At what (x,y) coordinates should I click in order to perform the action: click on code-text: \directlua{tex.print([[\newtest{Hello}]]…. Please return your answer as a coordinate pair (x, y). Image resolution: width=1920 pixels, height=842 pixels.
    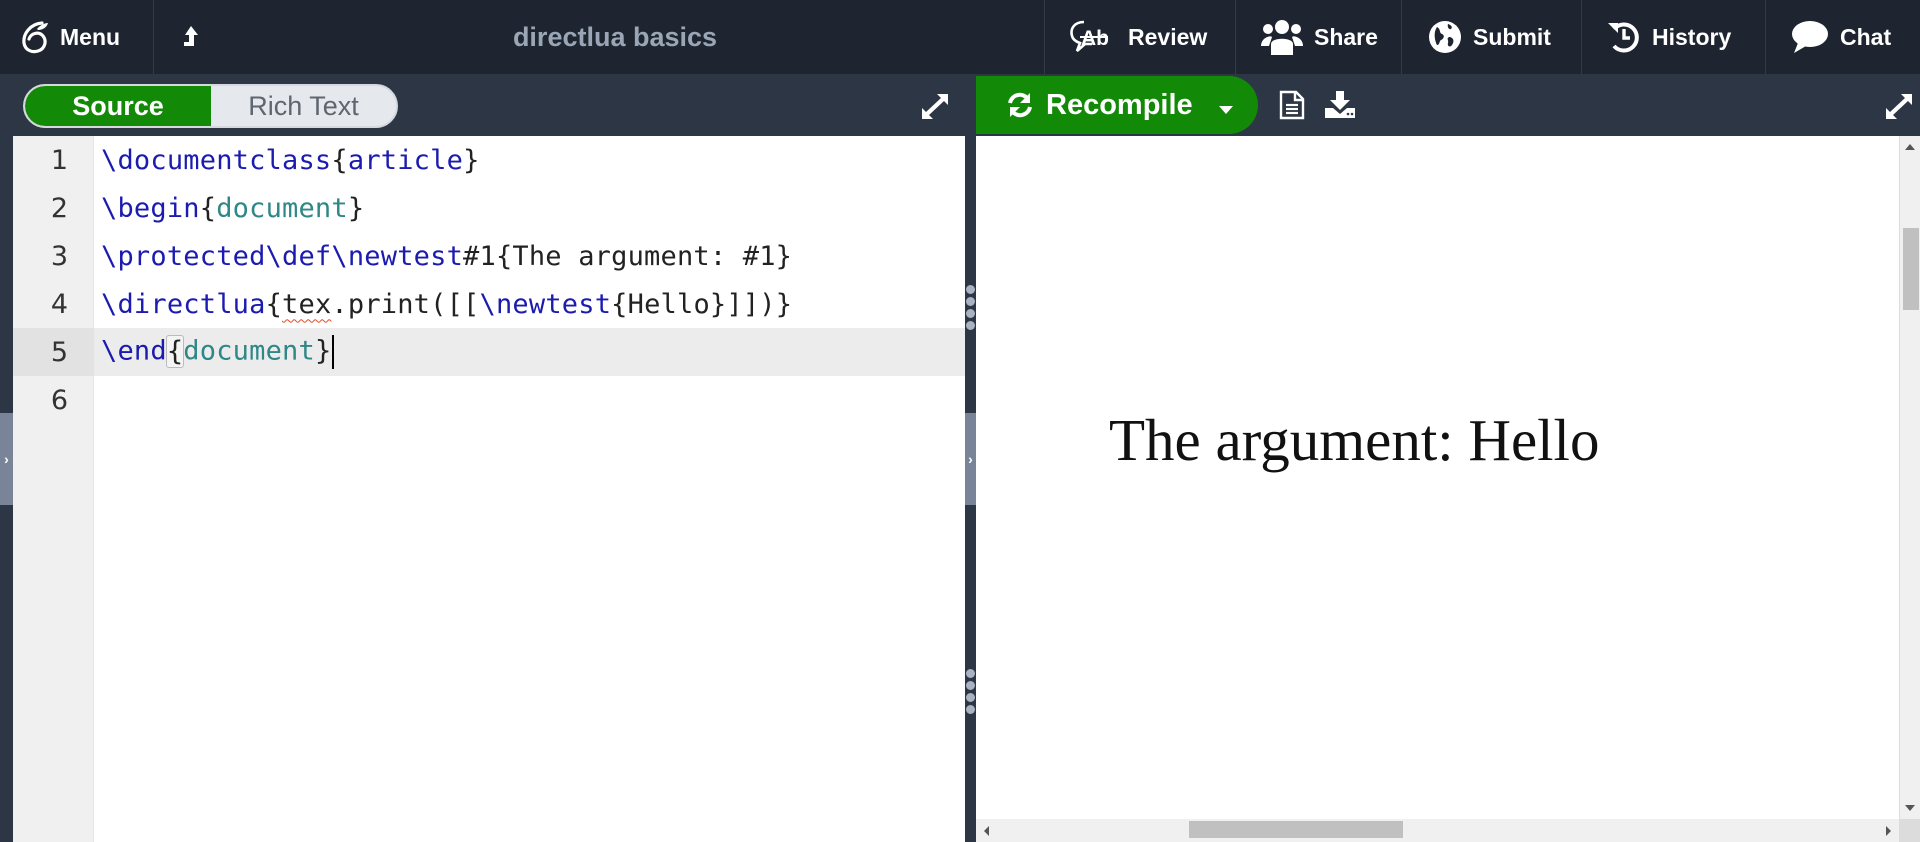
    Looking at the image, I should click on (443, 304).